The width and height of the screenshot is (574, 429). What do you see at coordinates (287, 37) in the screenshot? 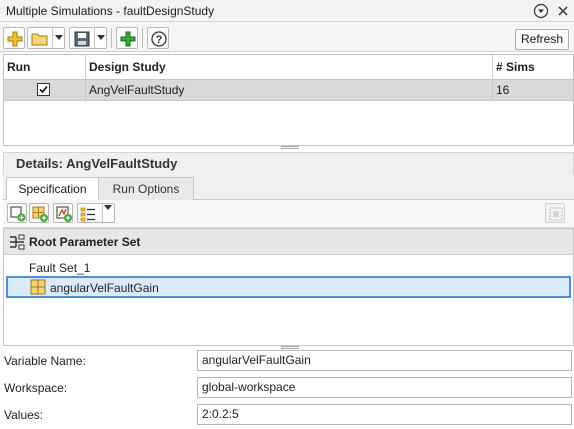
I see `main-toolbar: ?` at bounding box center [287, 37].